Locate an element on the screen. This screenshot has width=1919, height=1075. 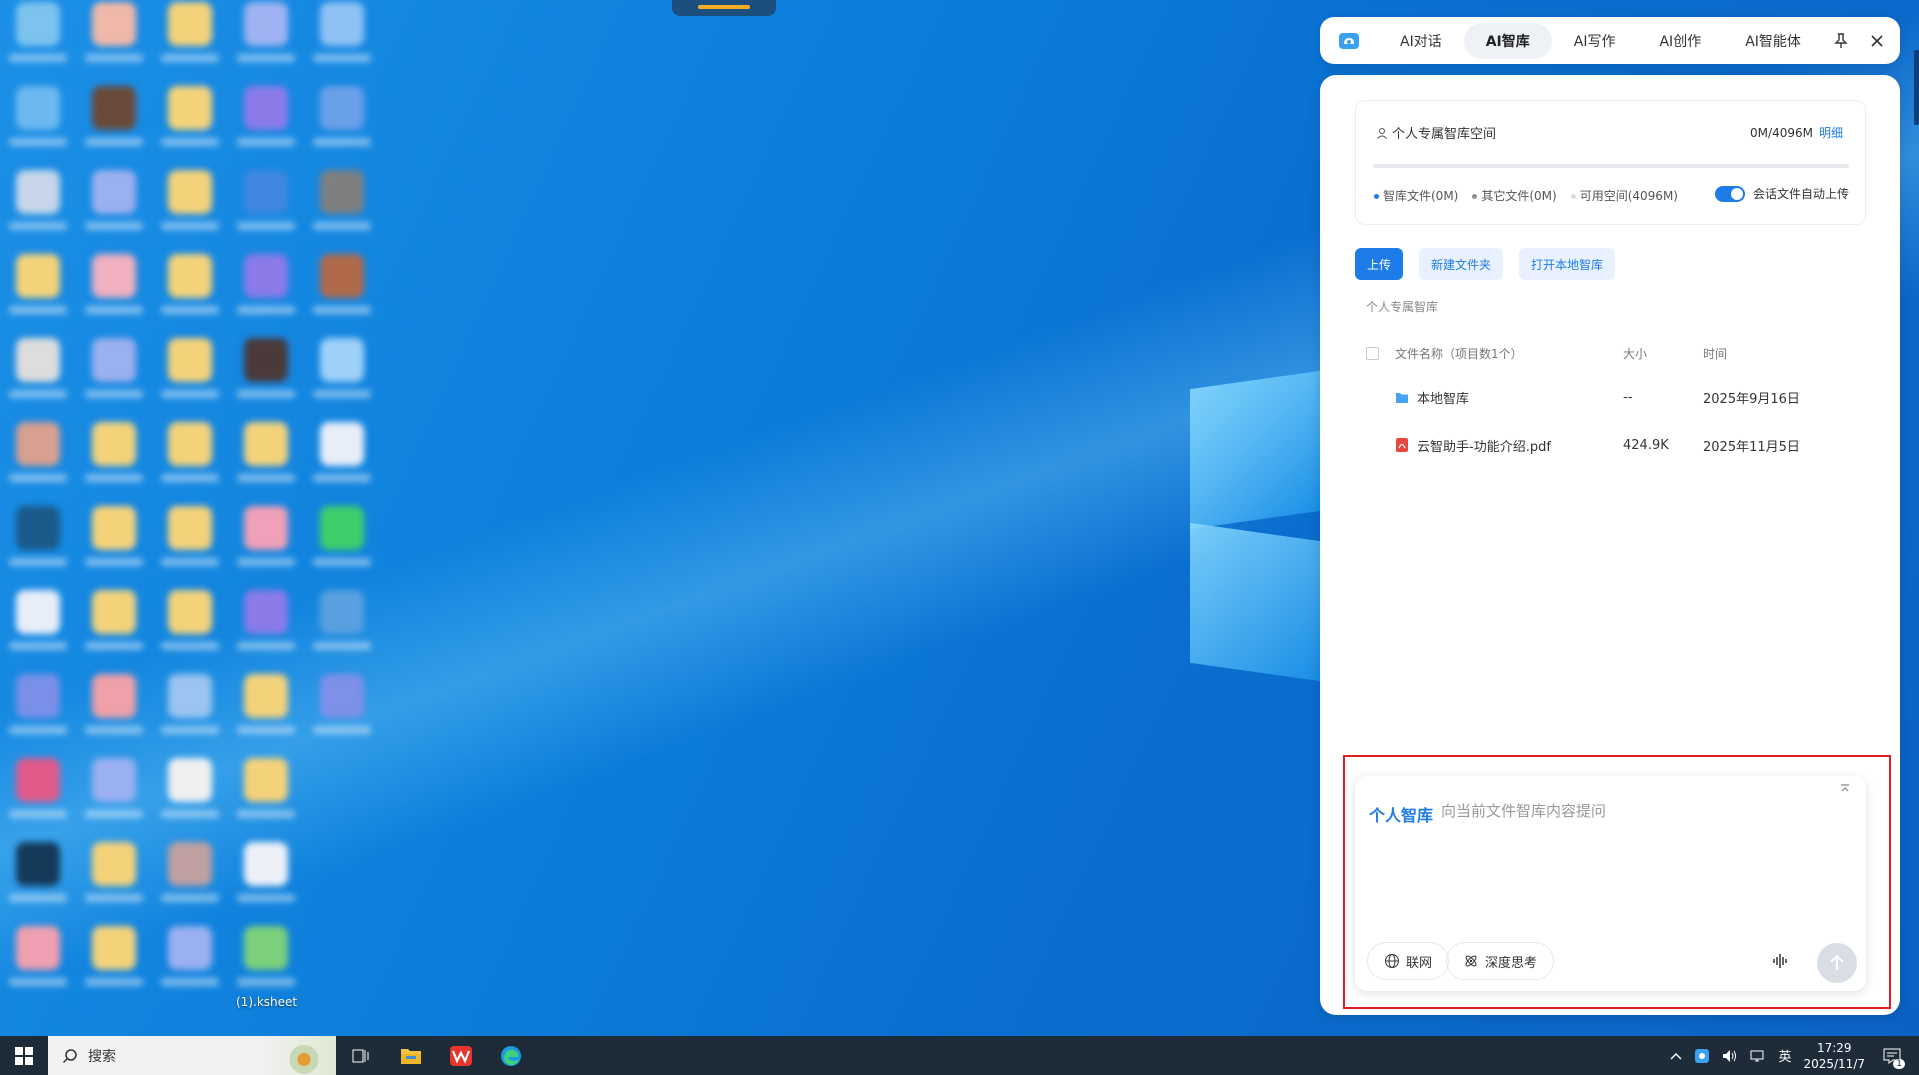
app-tray-icon is located at coordinates (1702, 1056).